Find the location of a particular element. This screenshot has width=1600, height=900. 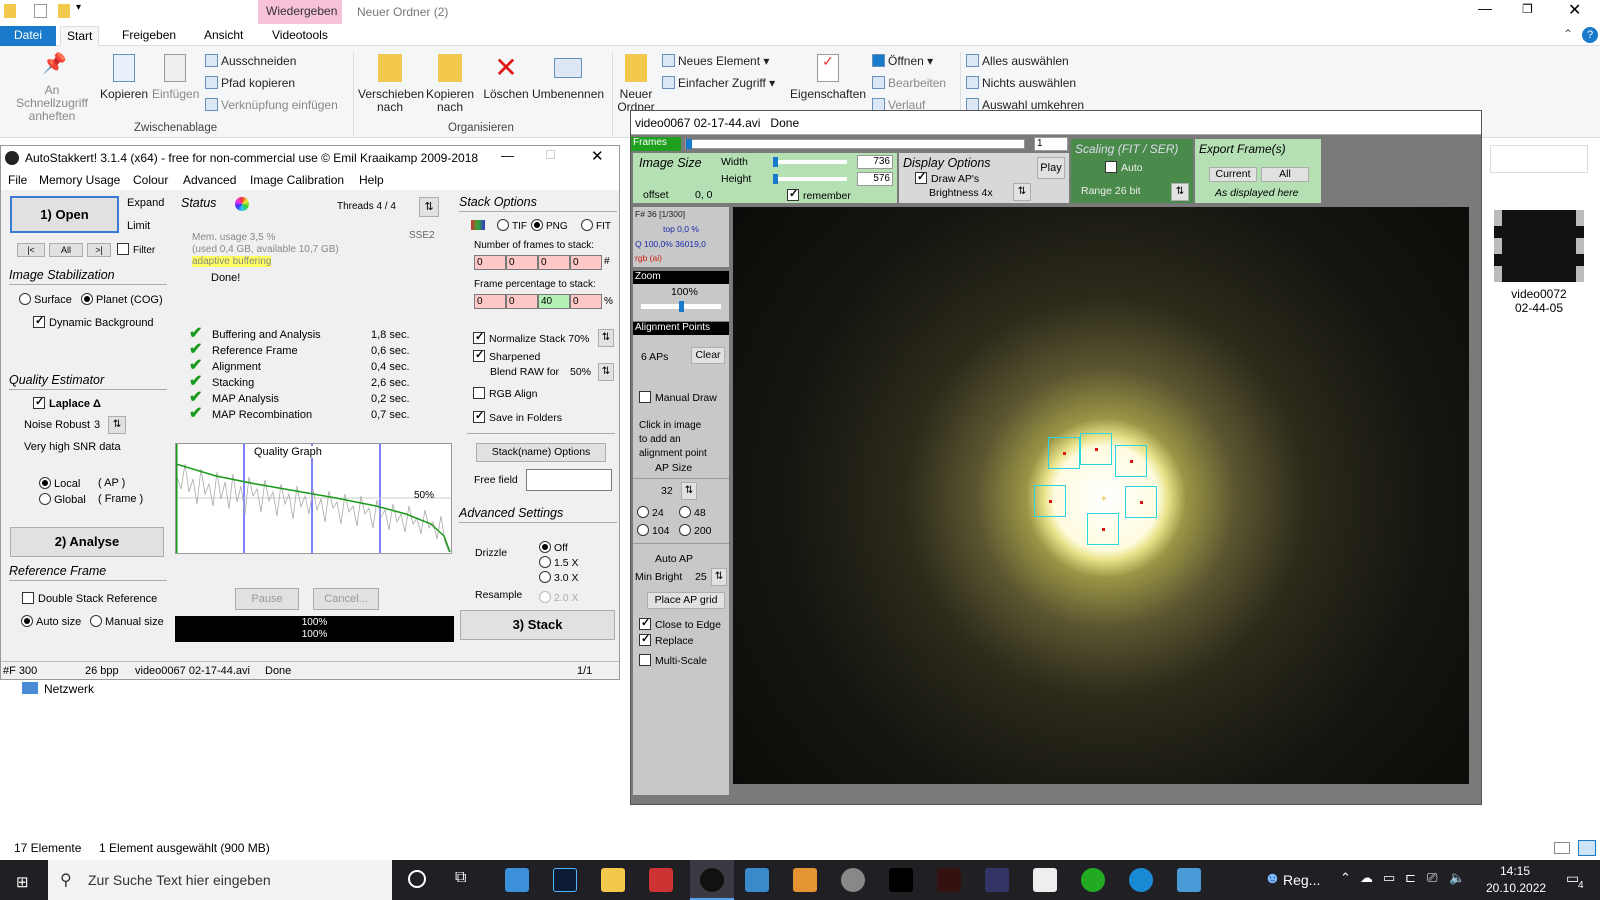

menu-colour: Colour is located at coordinates (150, 180).